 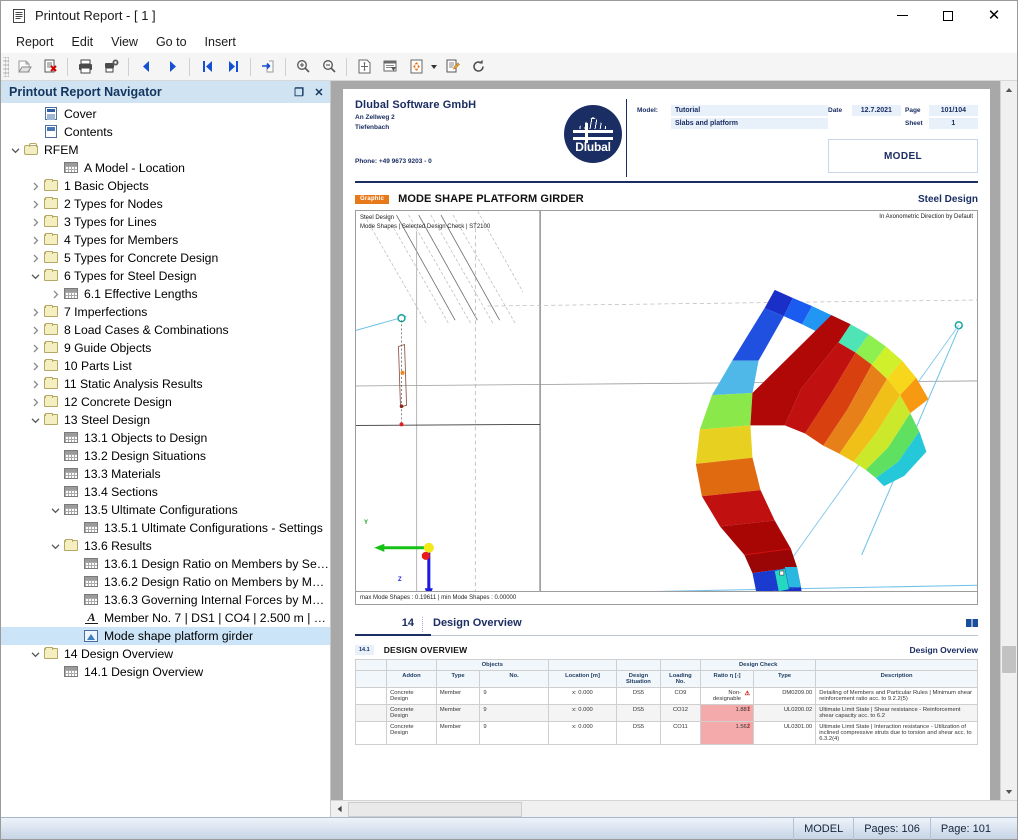 What do you see at coordinates (1009, 660) in the screenshot?
I see `vertical-scroll-thumb` at bounding box center [1009, 660].